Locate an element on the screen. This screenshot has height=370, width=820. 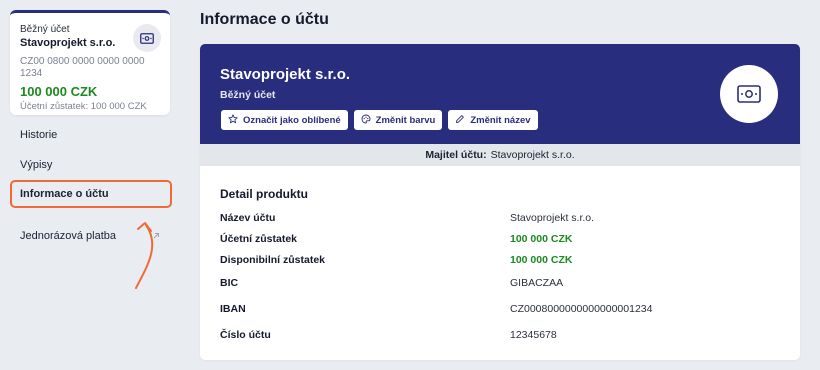
detail-key: Disponibilní zůstatek is located at coordinates (273, 260).